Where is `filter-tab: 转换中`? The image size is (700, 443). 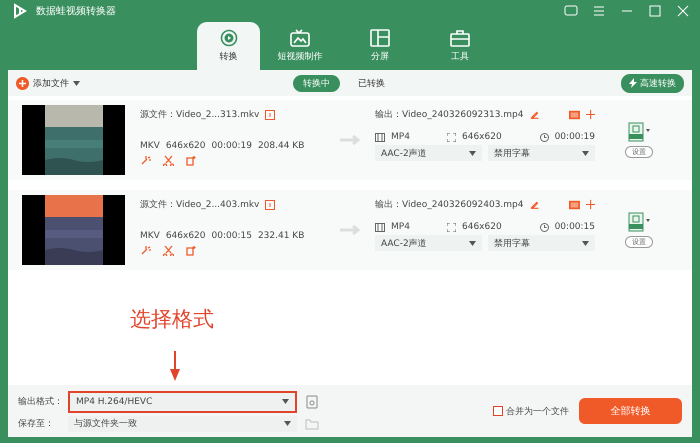
filter-tab: 转换中 is located at coordinates (316, 83).